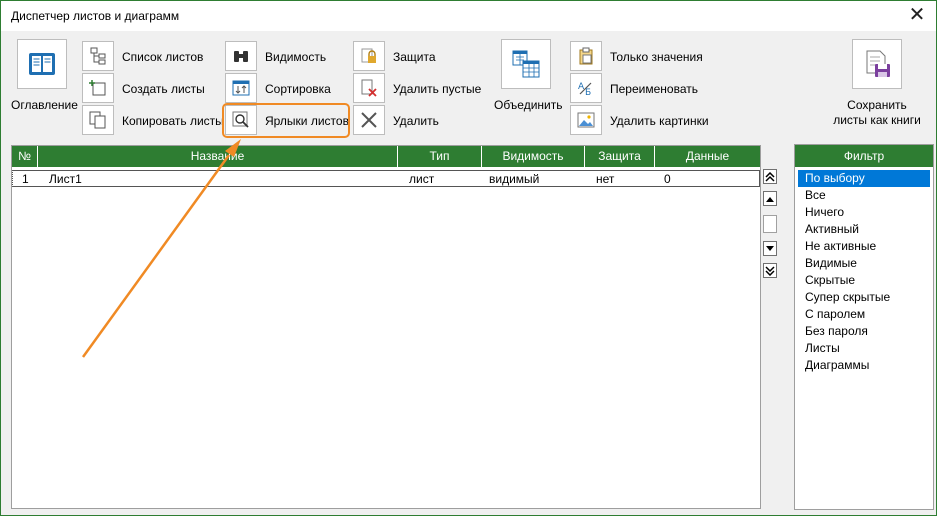 The image size is (937, 516). I want to click on scroll-thumb, so click(770, 224).